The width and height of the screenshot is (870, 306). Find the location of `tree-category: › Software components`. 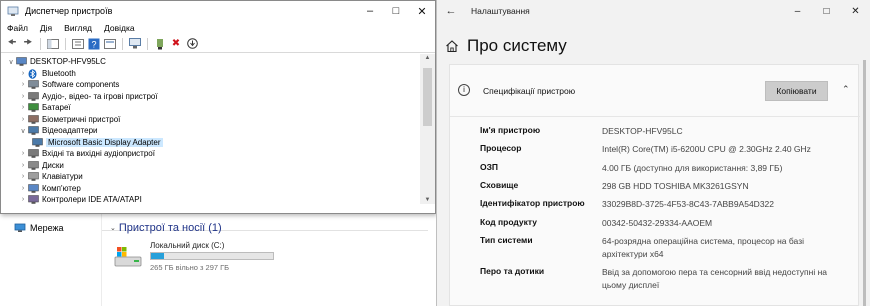

tree-category: › Software components is located at coordinates (69, 85).